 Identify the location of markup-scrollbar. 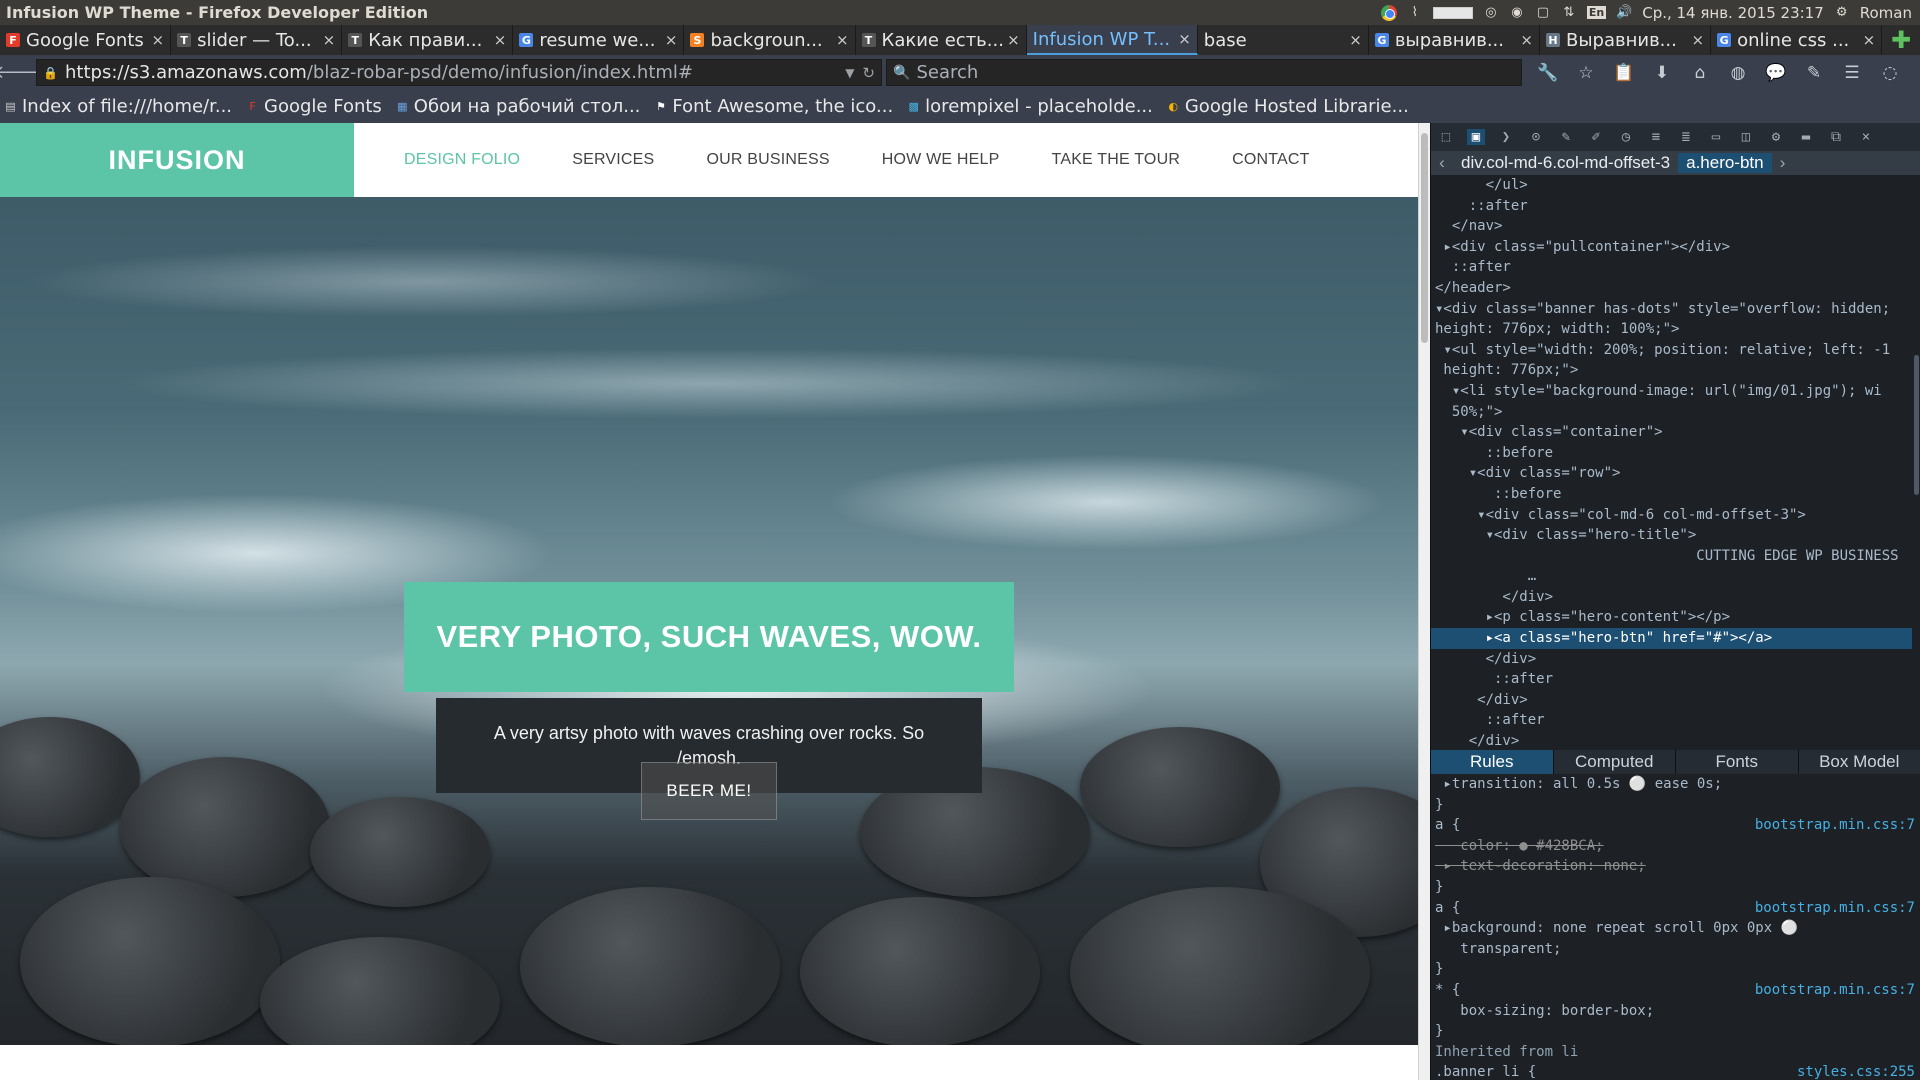
(1916, 461).